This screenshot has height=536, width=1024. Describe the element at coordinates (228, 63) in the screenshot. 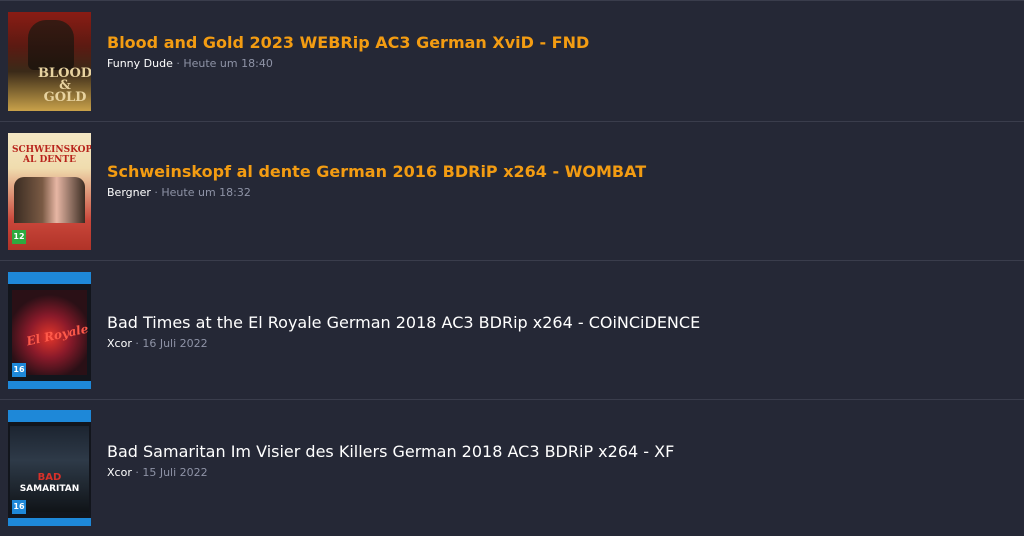

I see `post-date: Heute um 18:40` at that location.